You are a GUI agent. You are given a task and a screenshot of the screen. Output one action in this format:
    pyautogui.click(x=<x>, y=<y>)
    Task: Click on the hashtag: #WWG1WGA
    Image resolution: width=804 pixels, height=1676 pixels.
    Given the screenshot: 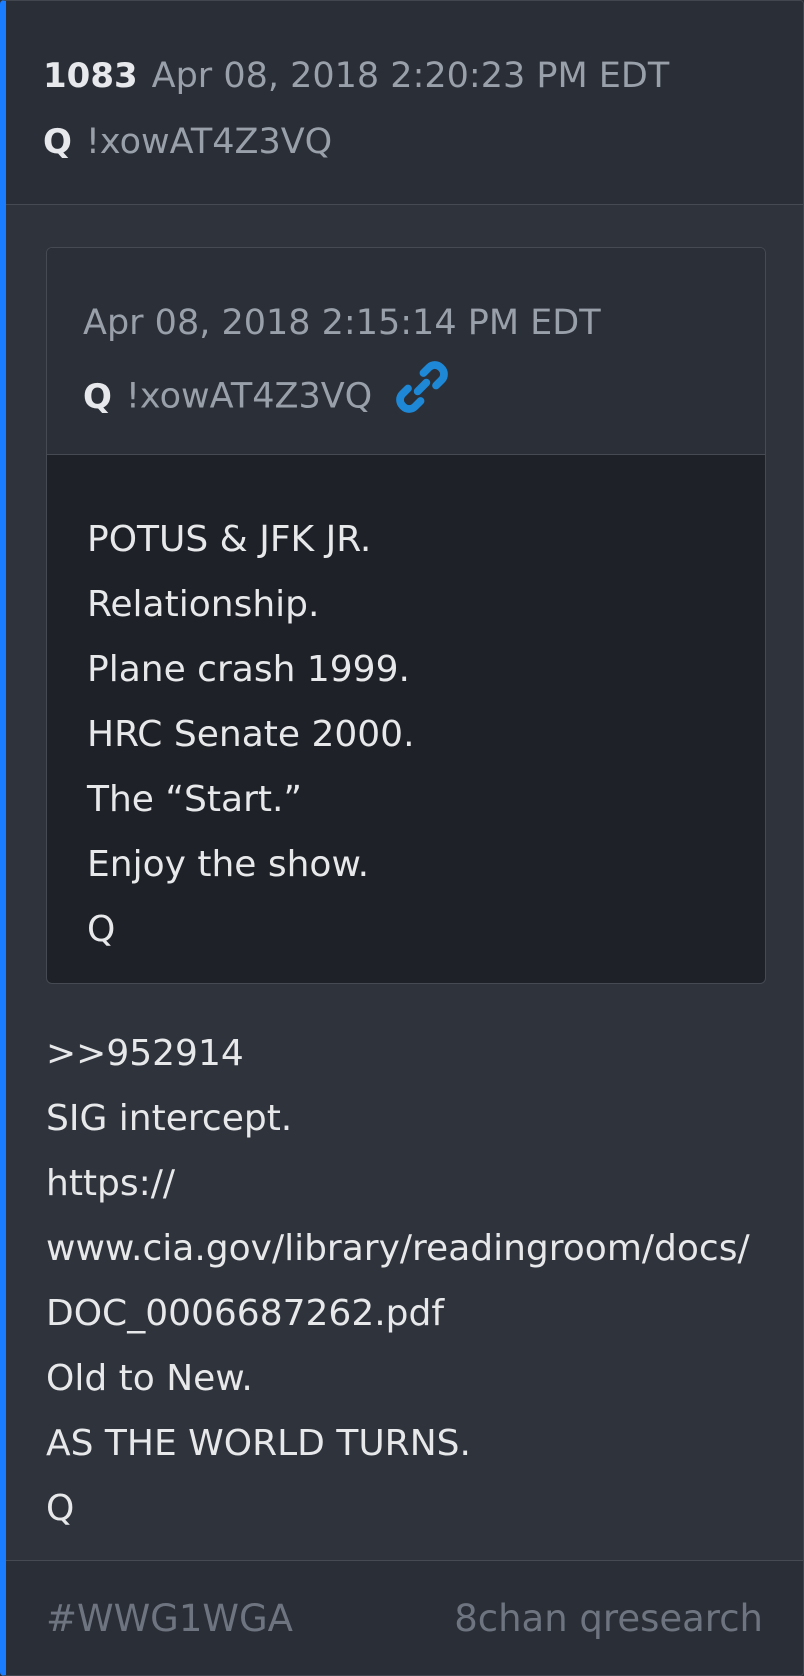 What is the action you would take?
    pyautogui.click(x=169, y=1618)
    